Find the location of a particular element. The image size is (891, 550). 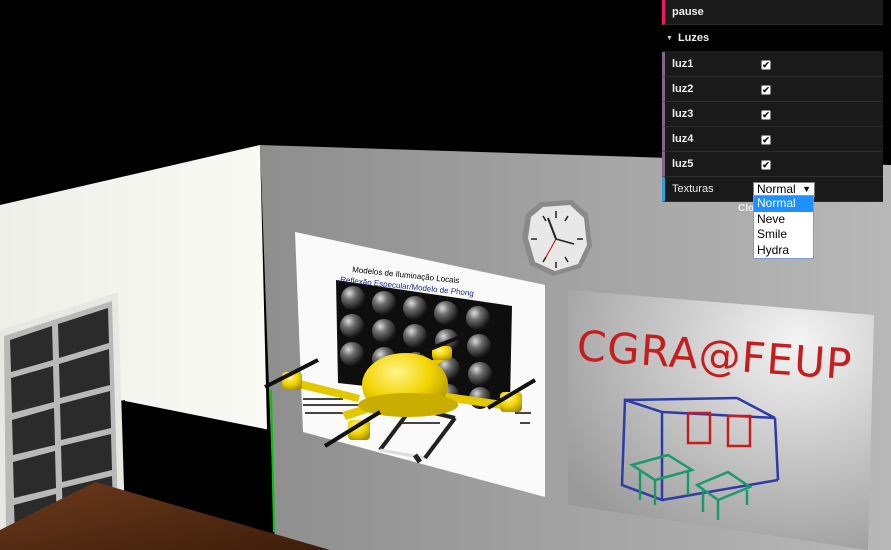

light-row-luz2: luz2 ✔ is located at coordinates (772, 89).